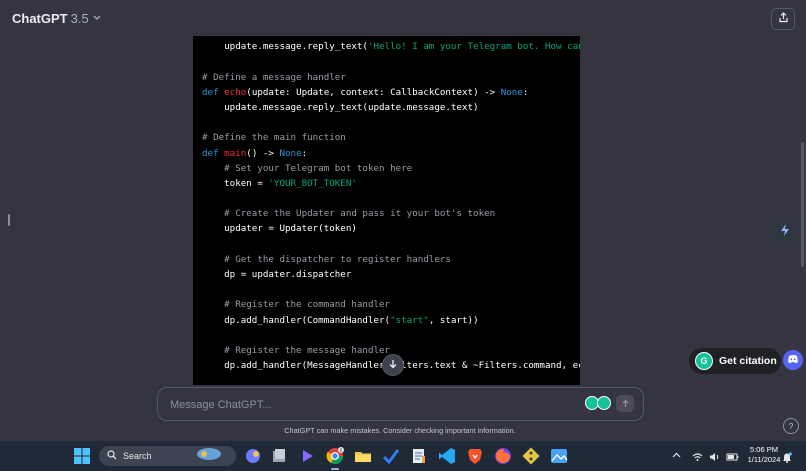 This screenshot has width=806, height=471. I want to click on git-icon, so click(531, 456).